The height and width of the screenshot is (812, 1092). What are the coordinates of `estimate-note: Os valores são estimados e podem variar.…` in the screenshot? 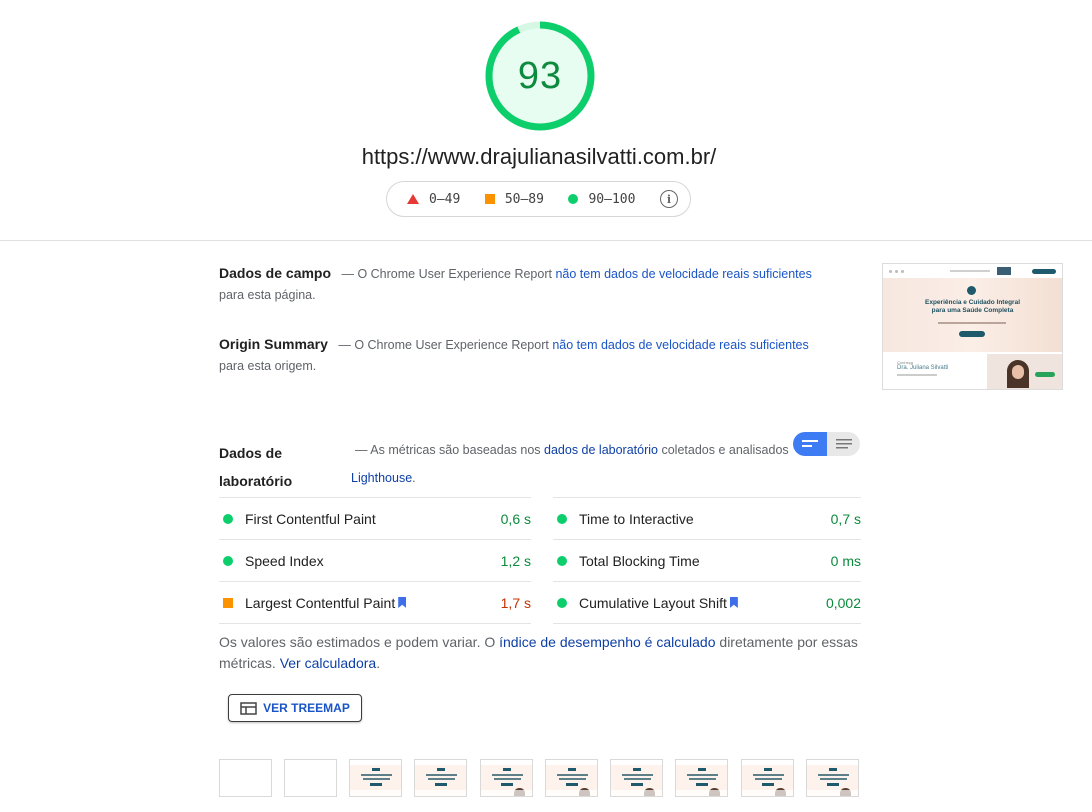 It's located at (538, 652).